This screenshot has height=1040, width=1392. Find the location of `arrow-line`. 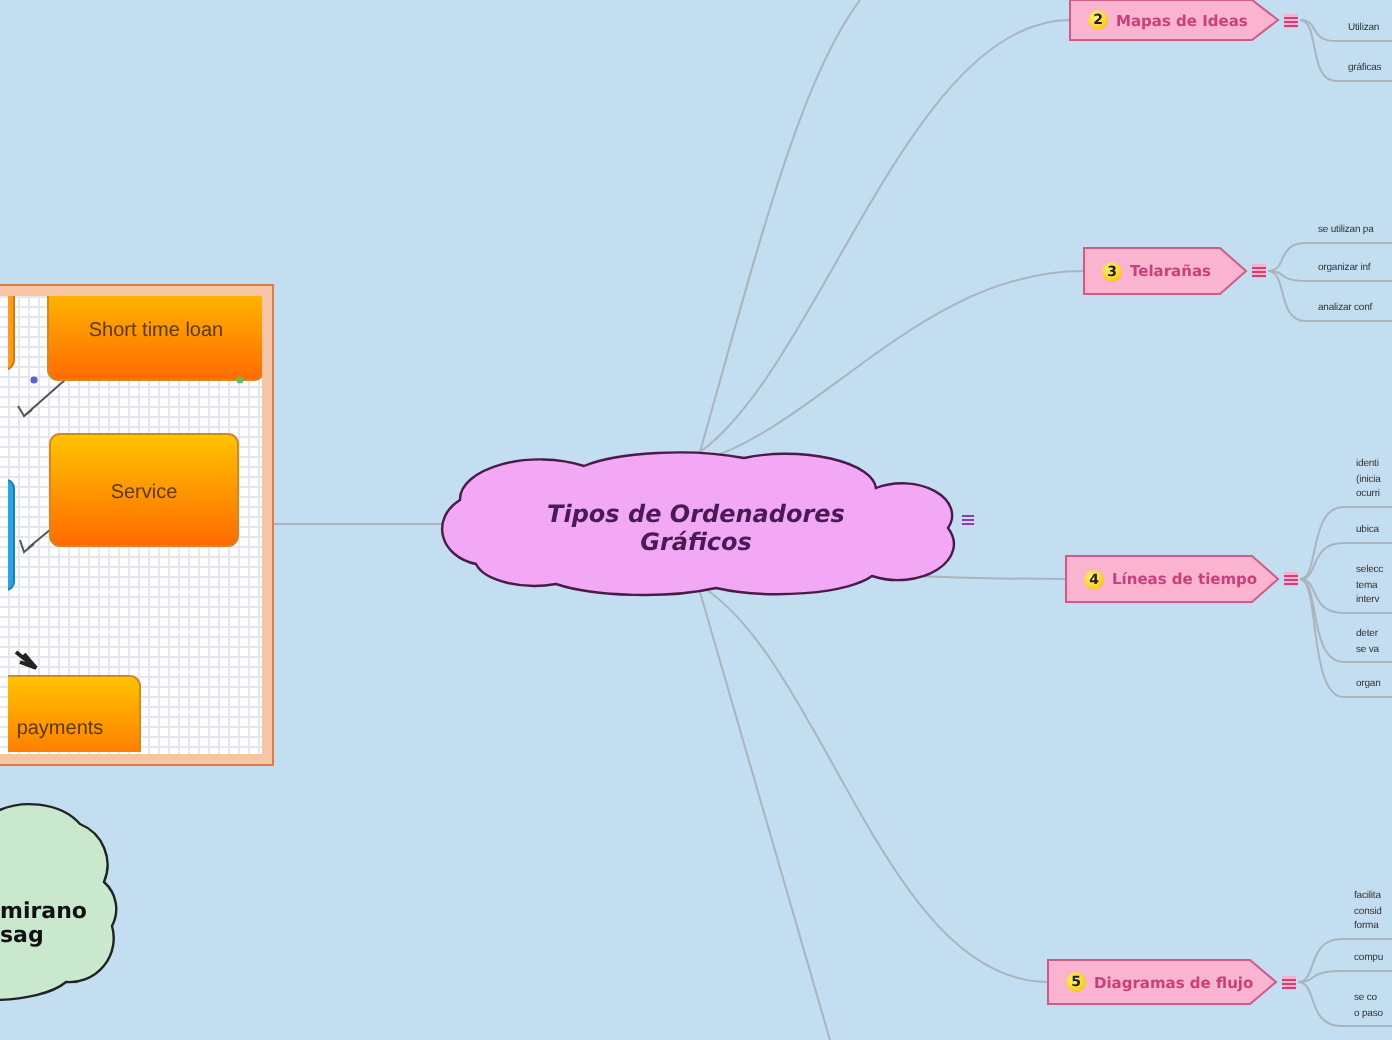

arrow-line is located at coordinates (26, 660).